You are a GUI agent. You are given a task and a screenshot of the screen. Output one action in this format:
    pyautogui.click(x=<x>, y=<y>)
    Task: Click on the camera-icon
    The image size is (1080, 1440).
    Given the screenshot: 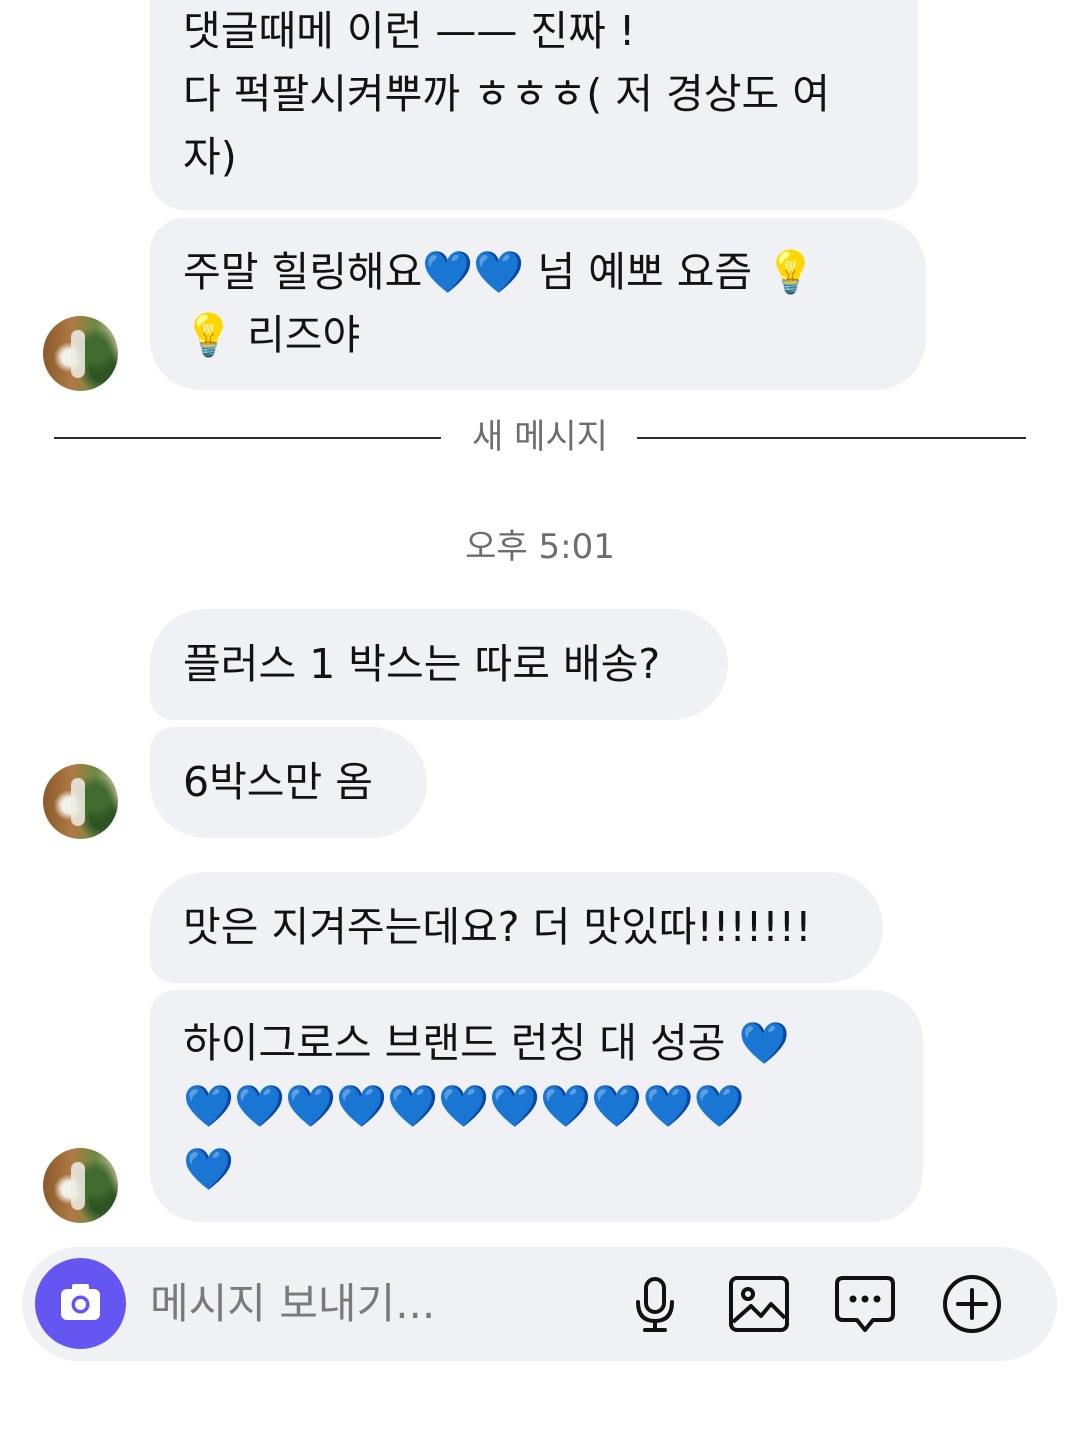 What is the action you would take?
    pyautogui.click(x=80, y=1302)
    